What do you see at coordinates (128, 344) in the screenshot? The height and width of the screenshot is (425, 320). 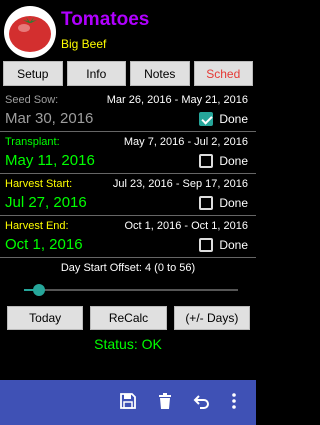 I see `status-text: Status: OK` at bounding box center [128, 344].